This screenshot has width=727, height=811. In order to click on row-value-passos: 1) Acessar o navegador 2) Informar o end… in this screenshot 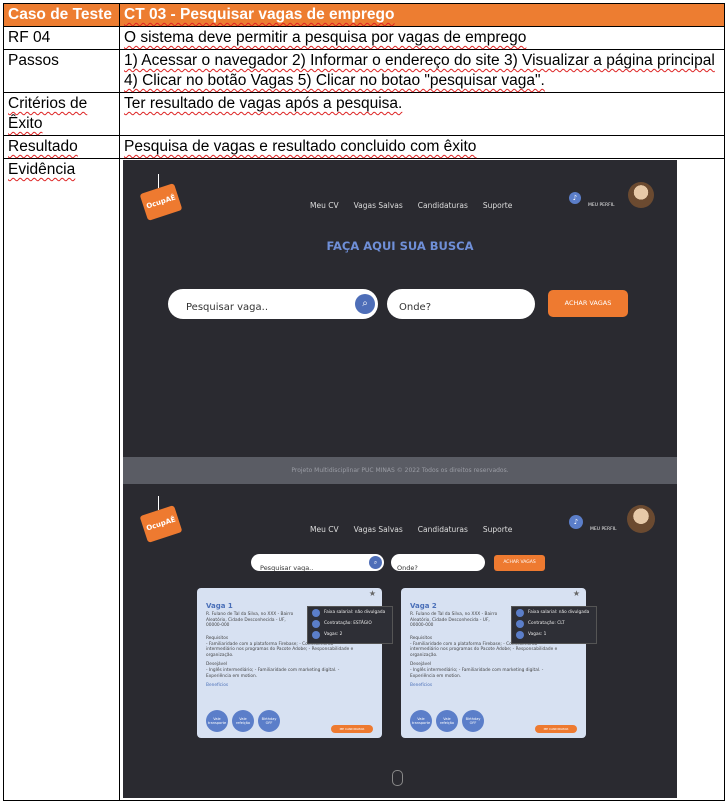, I will do `click(422, 71)`.